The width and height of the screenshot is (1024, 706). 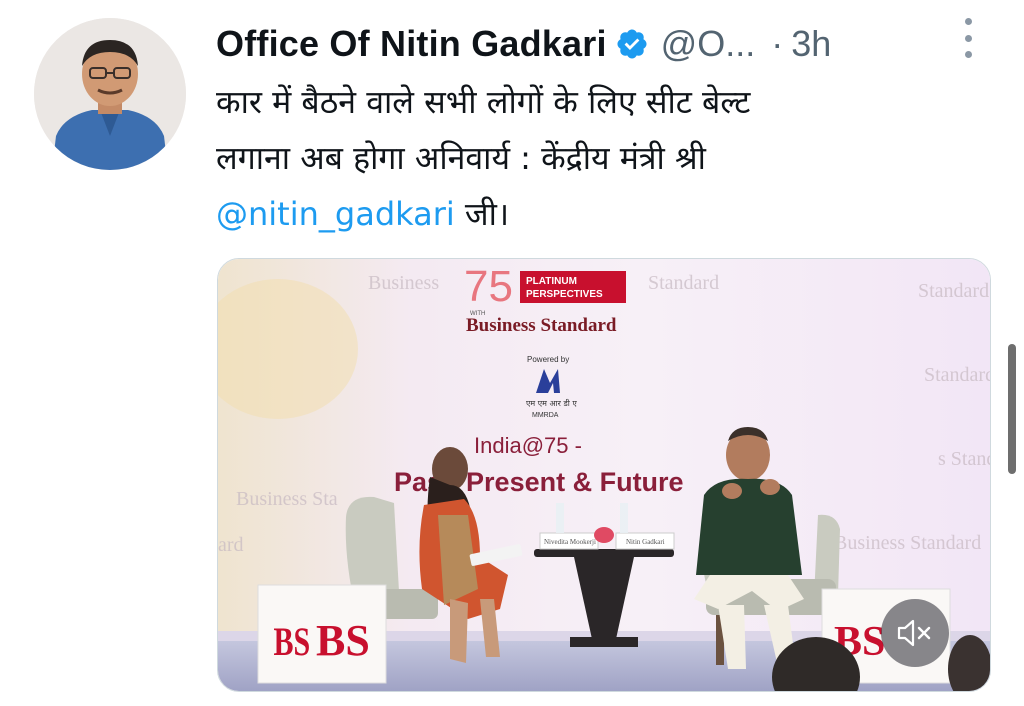 What do you see at coordinates (564, 294) in the screenshot?
I see `logo-badge-line-2: PERSPECTIVES` at bounding box center [564, 294].